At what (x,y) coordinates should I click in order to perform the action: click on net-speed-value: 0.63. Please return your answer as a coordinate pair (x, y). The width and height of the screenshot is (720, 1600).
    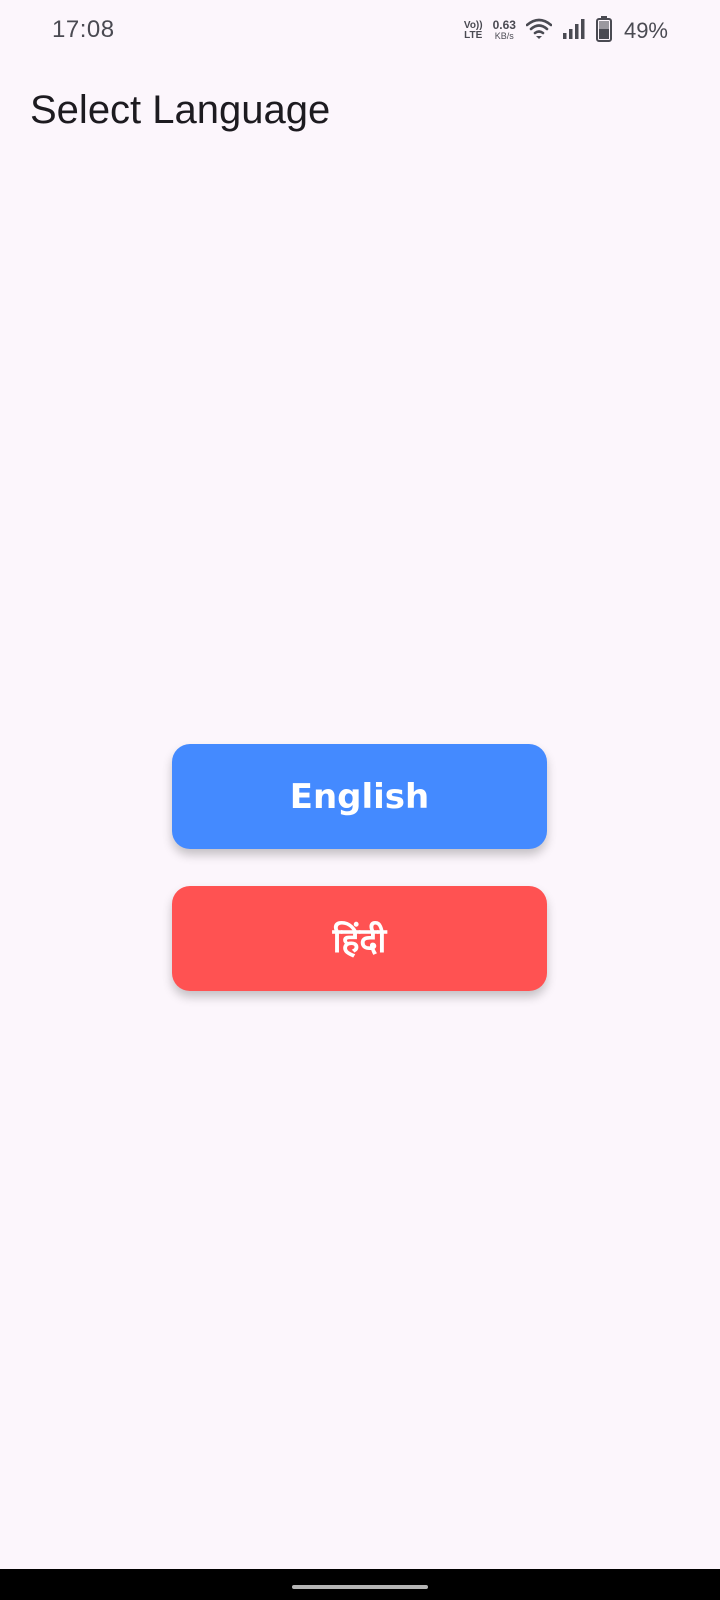
    Looking at the image, I should click on (504, 25).